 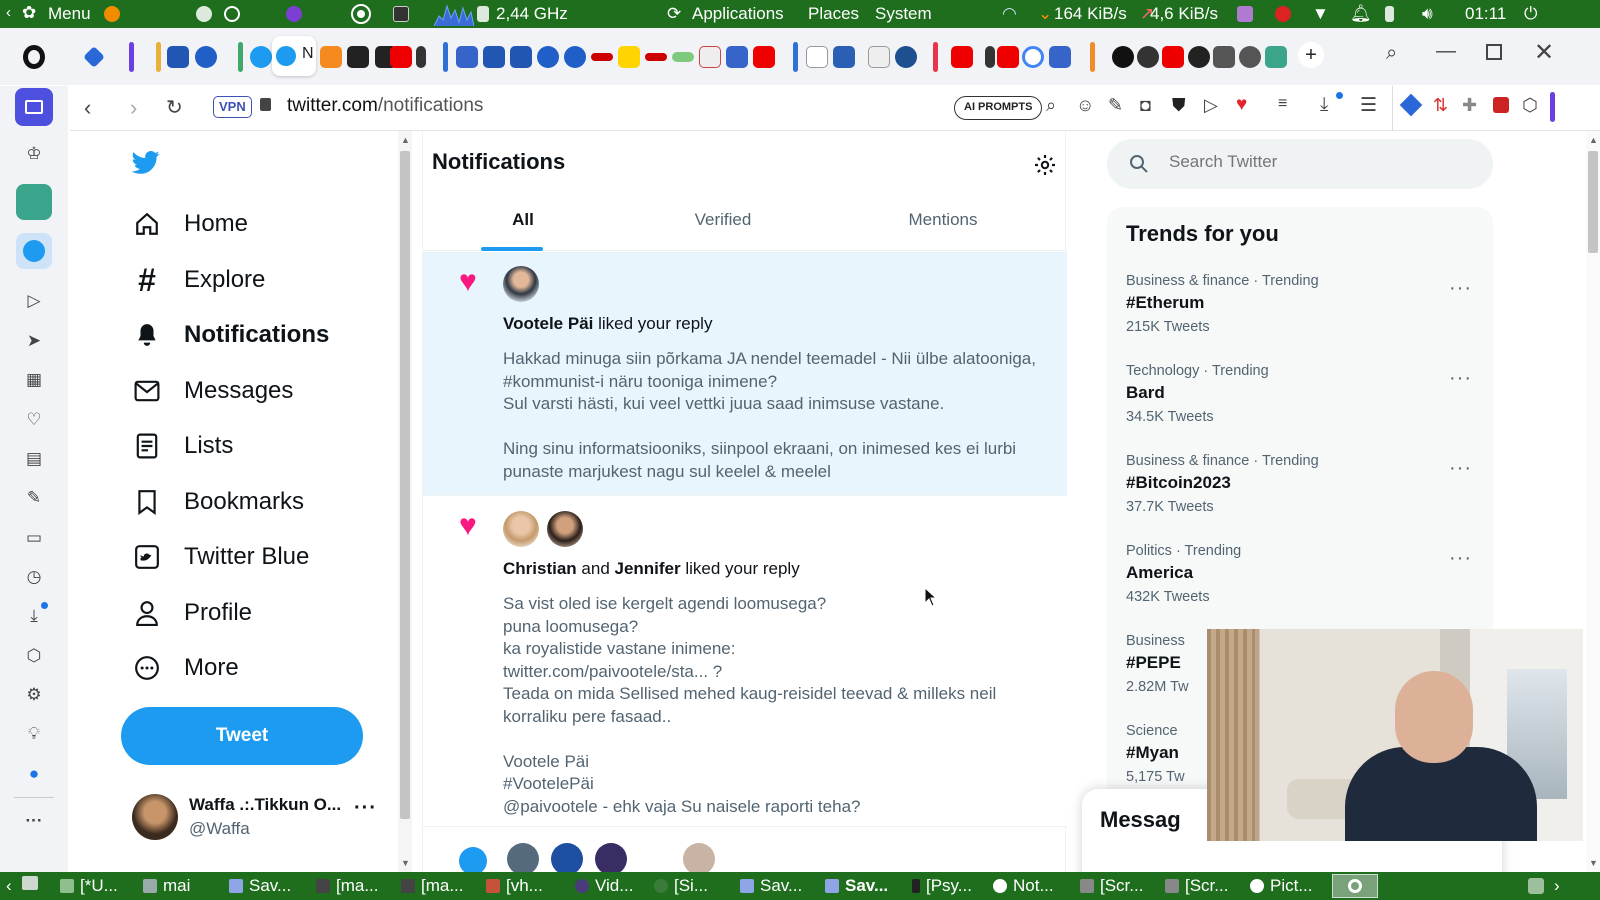 What do you see at coordinates (648, 568) in the screenshot?
I see `actor-name: Jennifer` at bounding box center [648, 568].